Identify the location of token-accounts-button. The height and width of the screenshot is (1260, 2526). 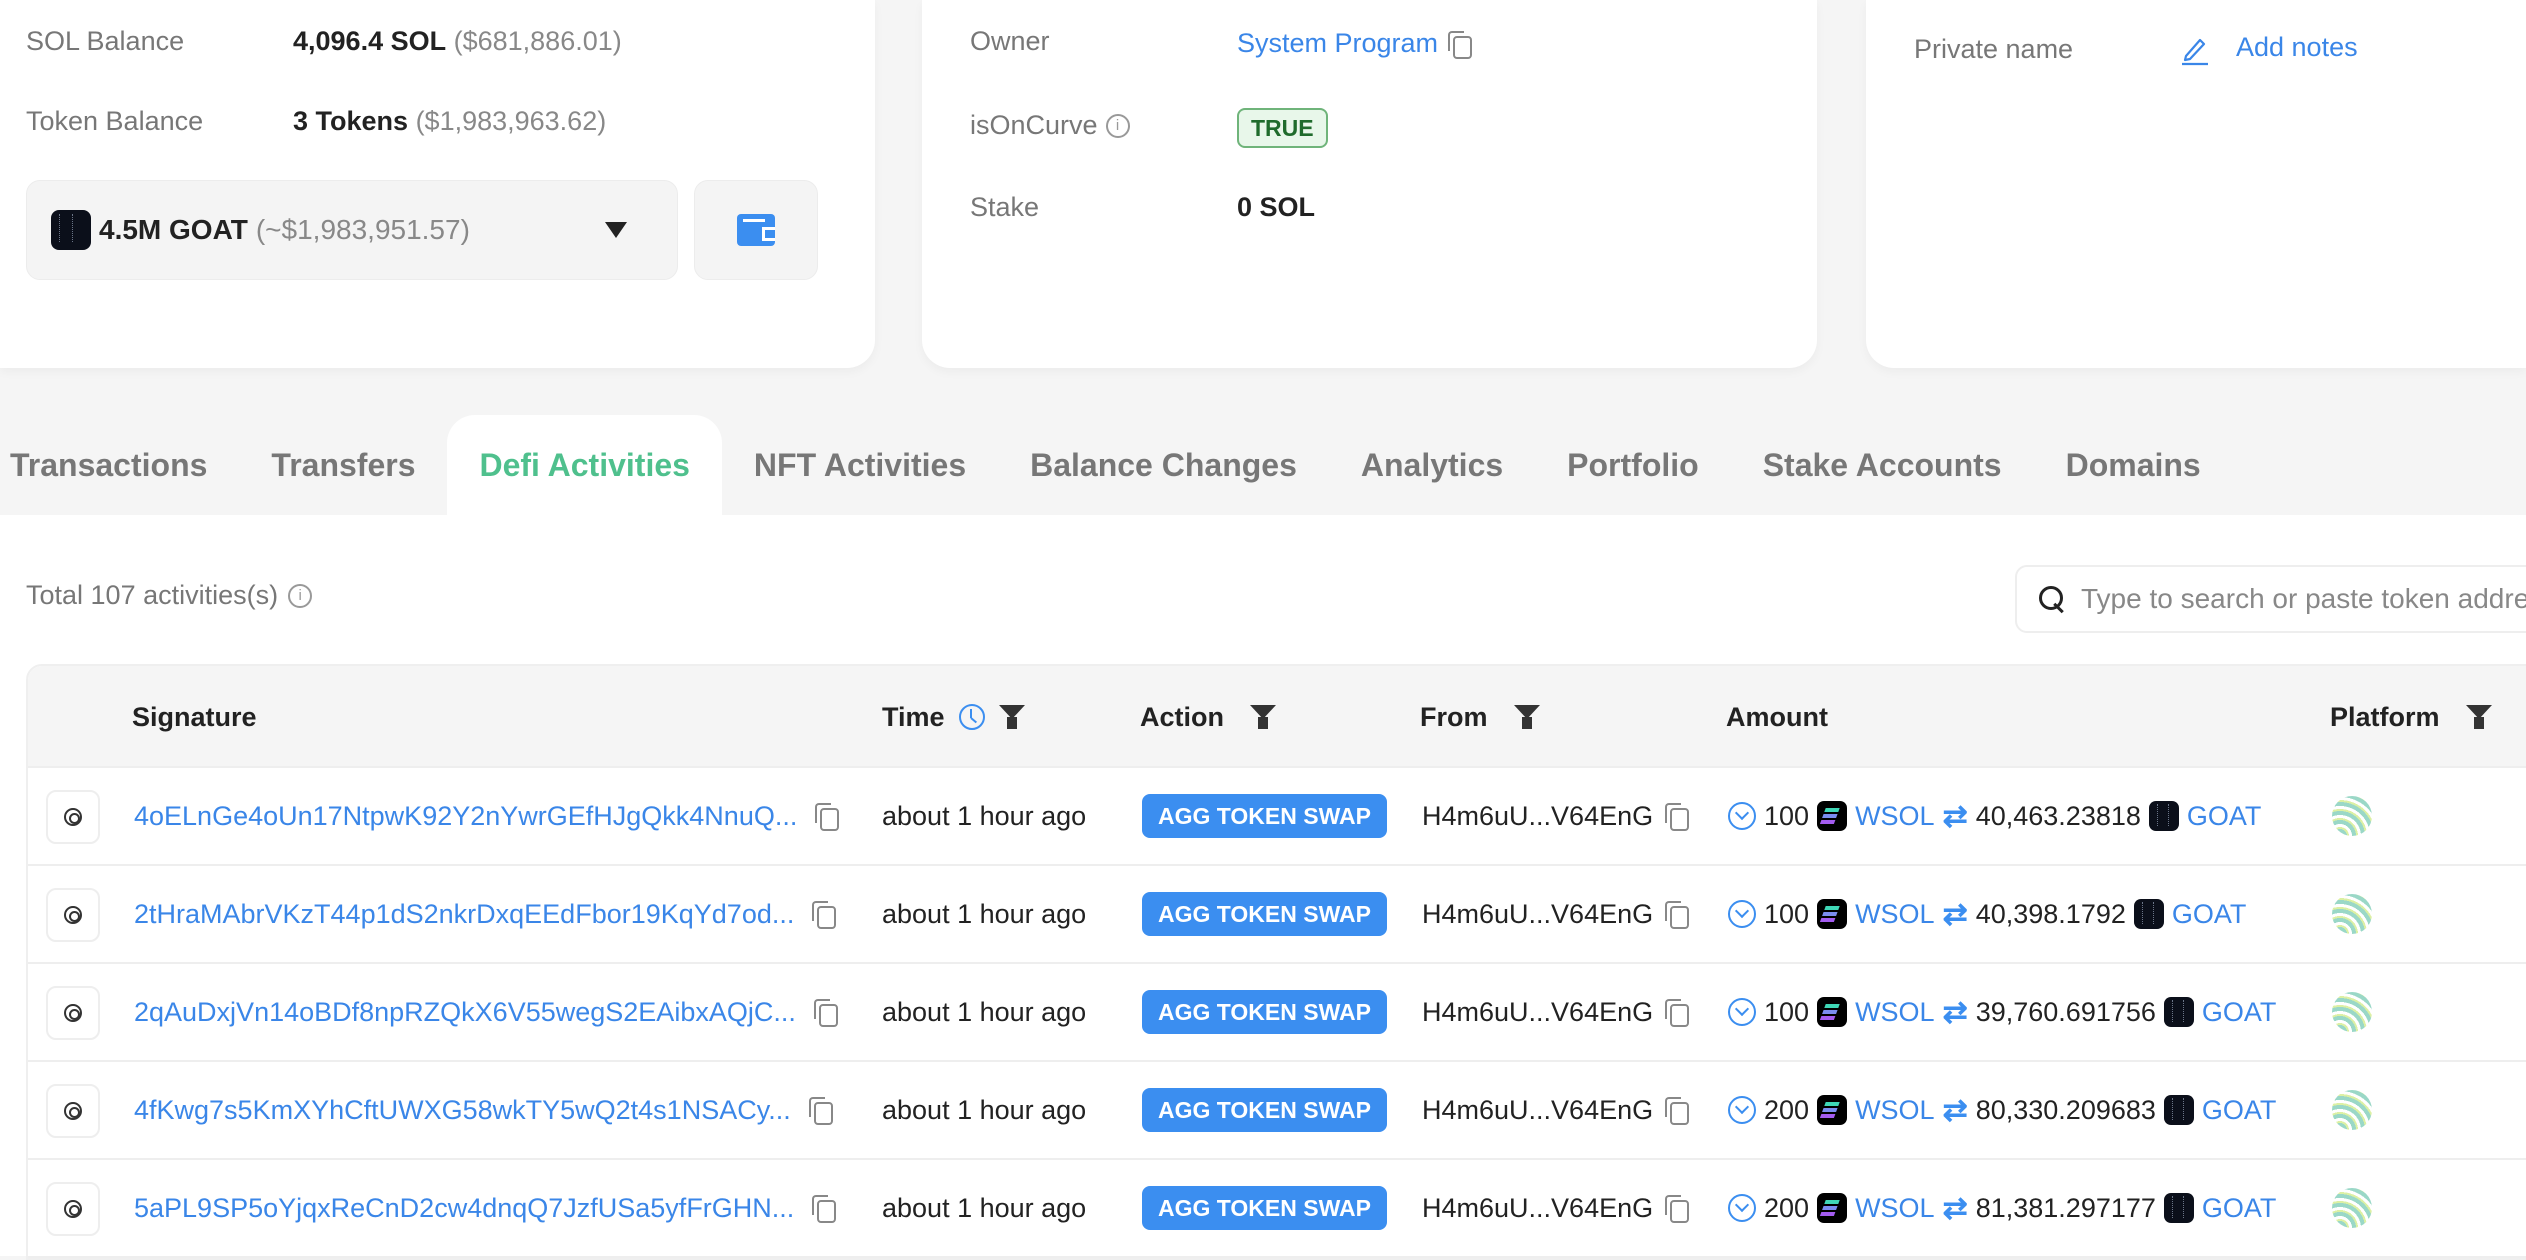
(756, 230).